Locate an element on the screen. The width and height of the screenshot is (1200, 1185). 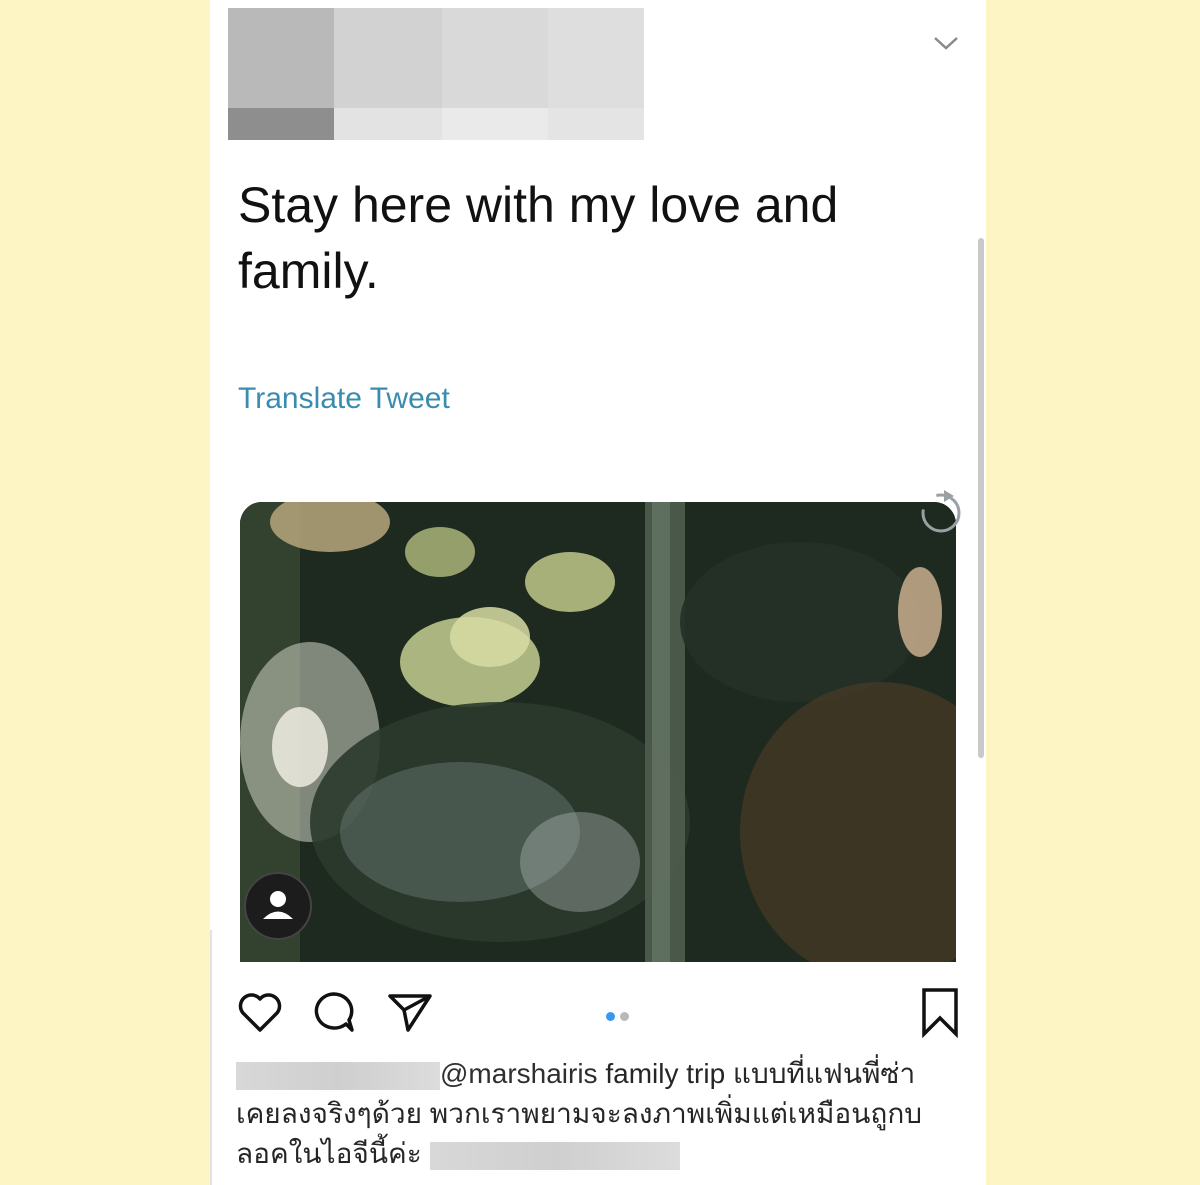
caption-line-3: ลอคในไอจีนี้ค่ะ is located at coordinates (601, 1154).